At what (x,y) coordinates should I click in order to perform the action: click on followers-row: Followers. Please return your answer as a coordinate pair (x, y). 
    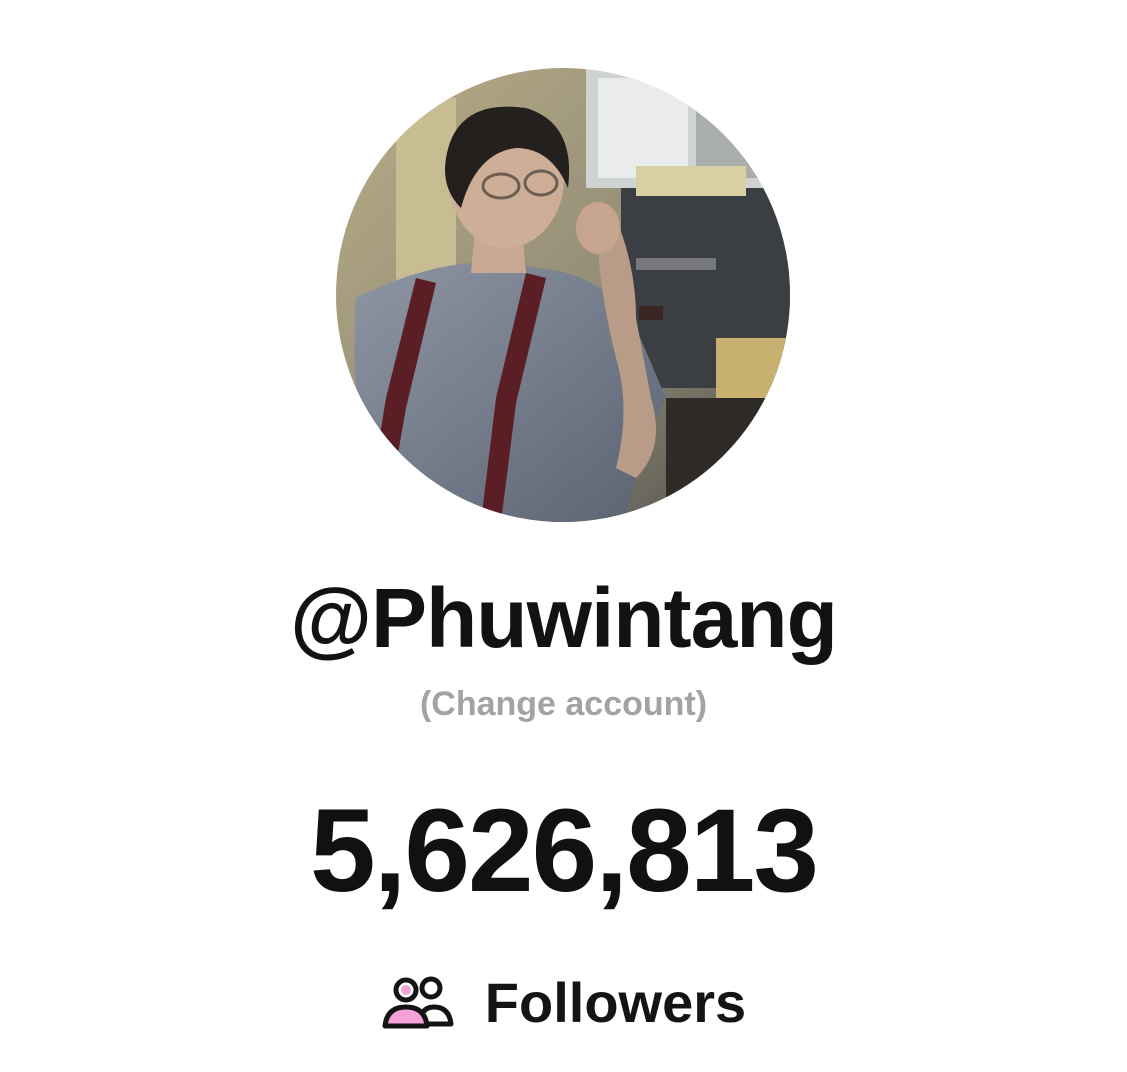
    Looking at the image, I should click on (563, 1003).